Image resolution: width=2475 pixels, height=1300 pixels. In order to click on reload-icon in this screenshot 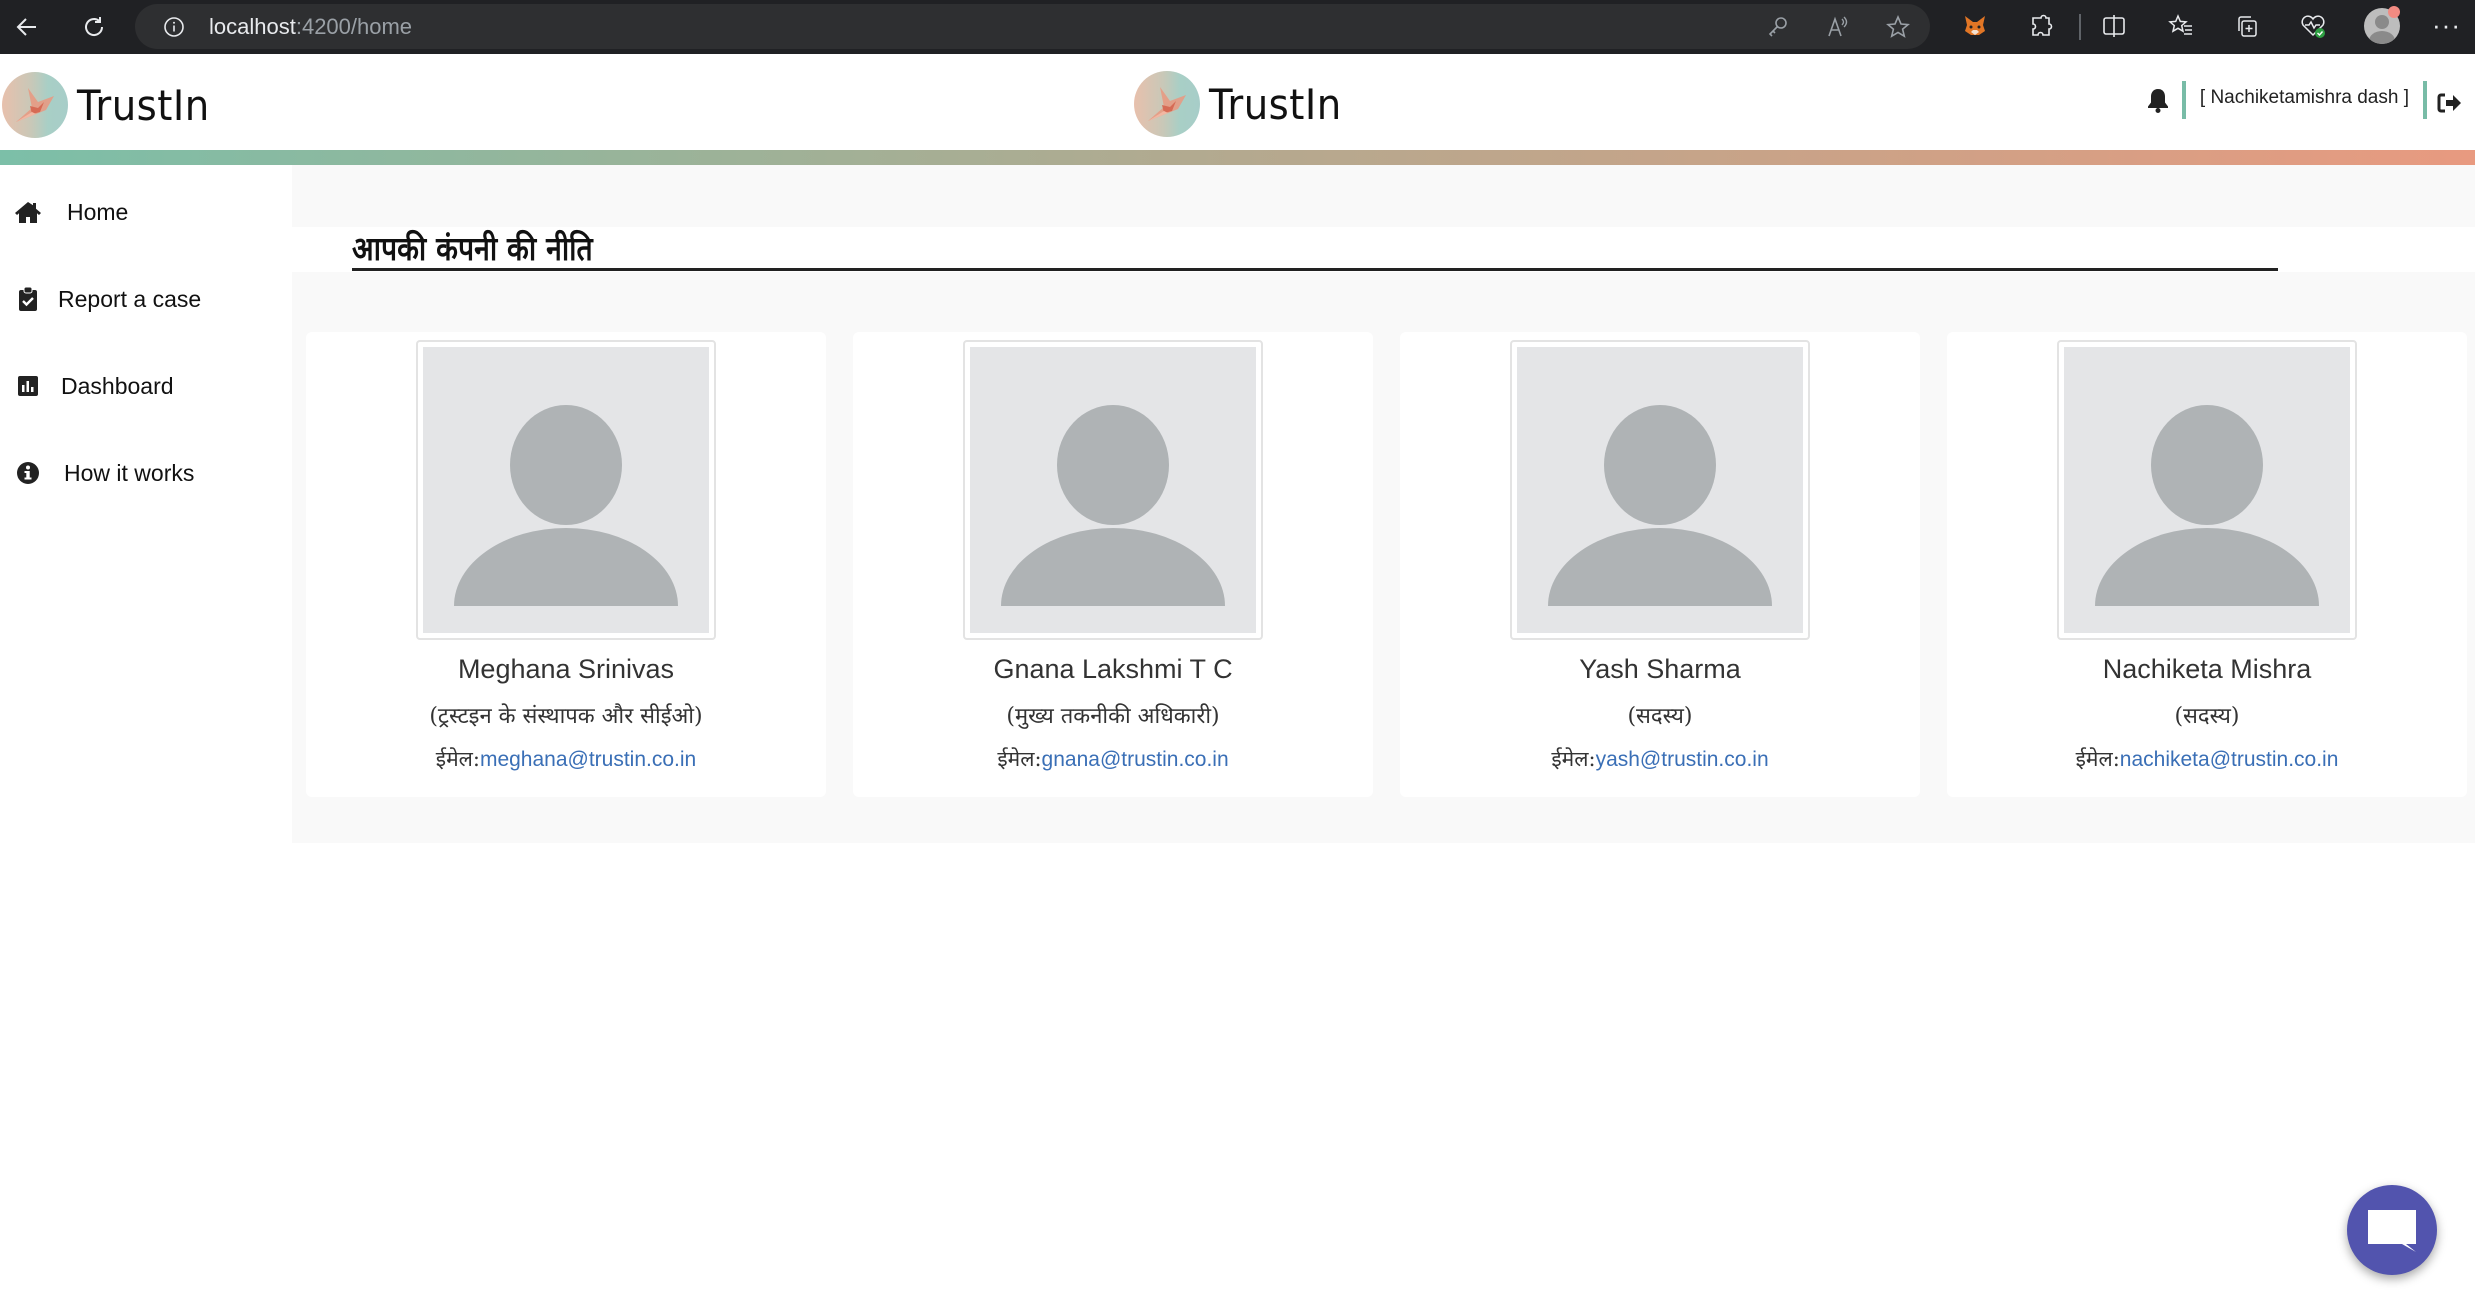, I will do `click(94, 26)`.